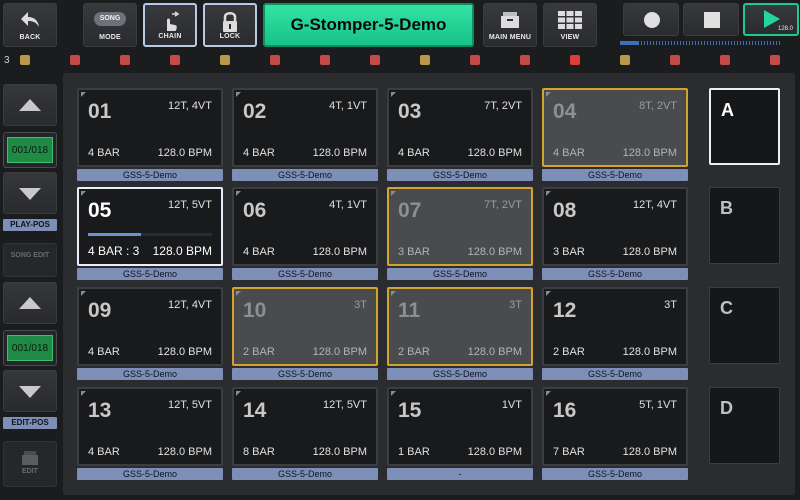 This screenshot has width=800, height=500. I want to click on pattern-pad: 06 4T, 1VT 4 BAR 128.0 BPM, so click(305, 226).